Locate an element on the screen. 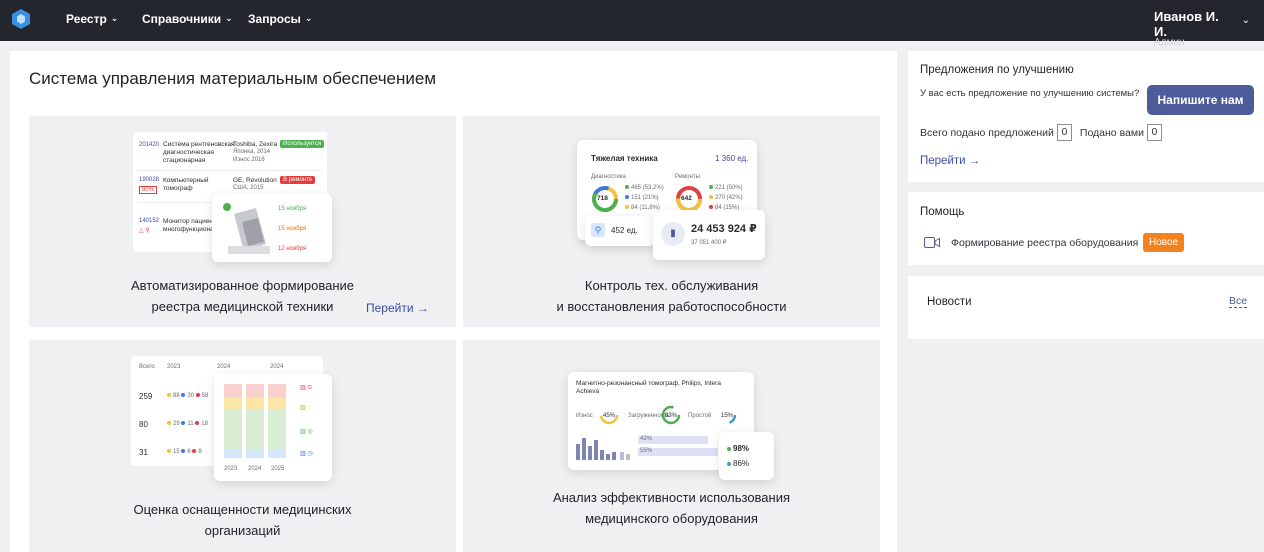 This screenshot has width=1264, height=552. my-count: 0 is located at coordinates (1154, 132).